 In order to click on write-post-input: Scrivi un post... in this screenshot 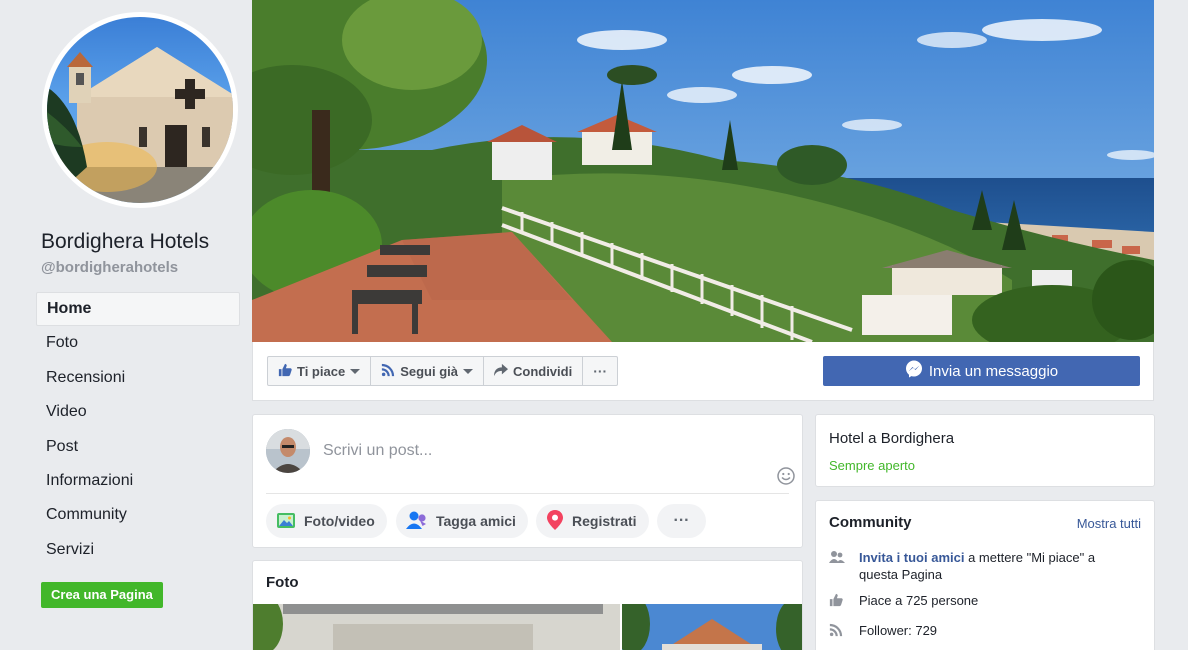, I will do `click(377, 451)`.